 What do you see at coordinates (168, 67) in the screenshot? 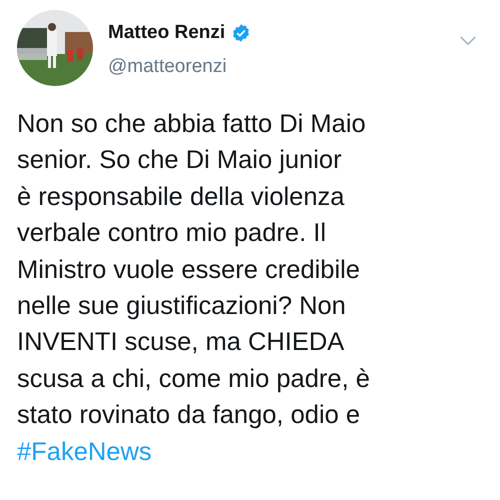
I see `author-handle: @matteorenzi` at bounding box center [168, 67].